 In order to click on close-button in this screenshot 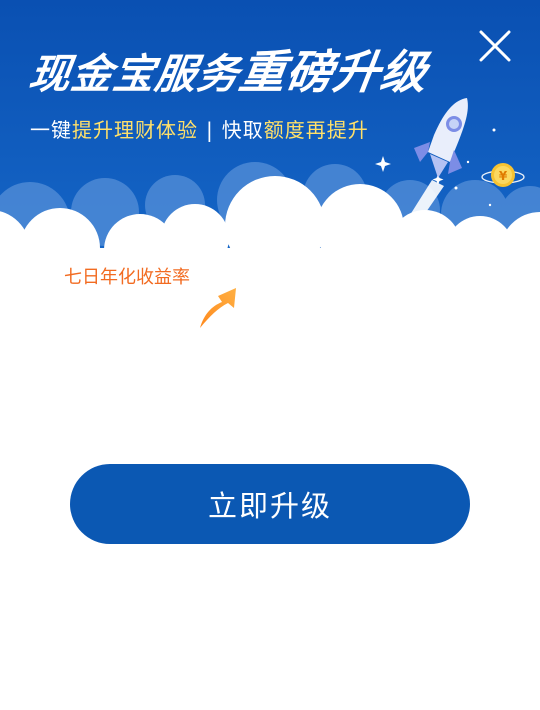, I will do `click(495, 46)`.